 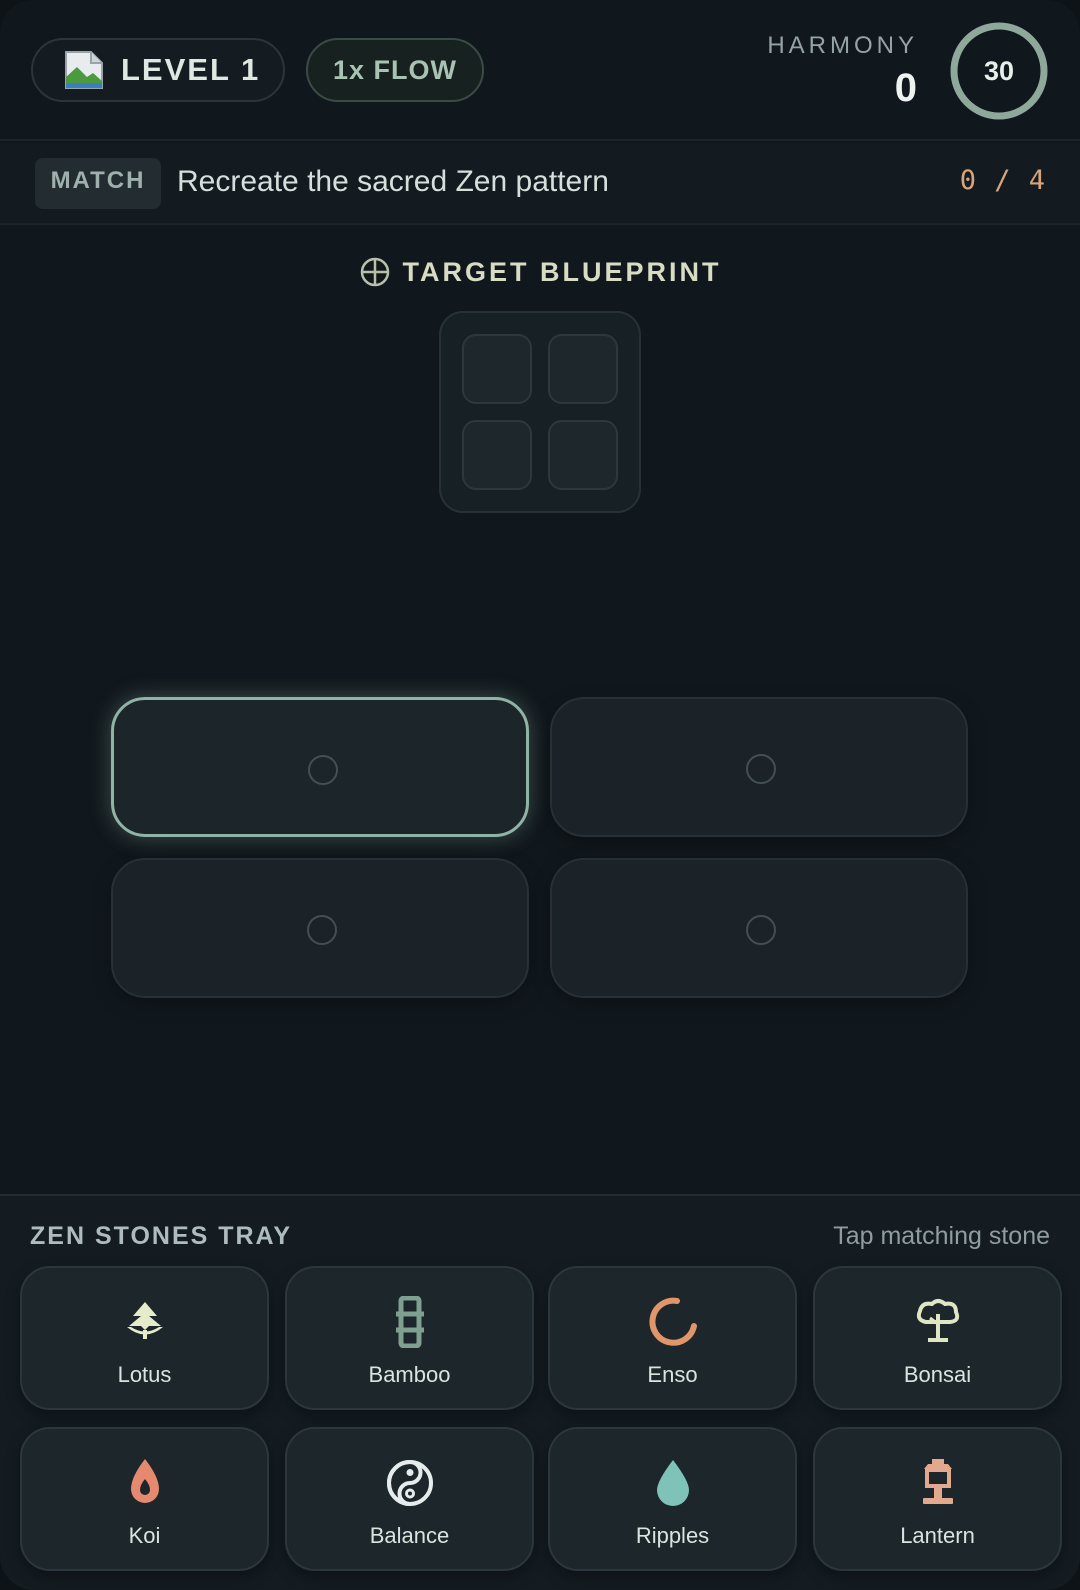 I want to click on harmony-label: HARMONY, so click(x=842, y=45).